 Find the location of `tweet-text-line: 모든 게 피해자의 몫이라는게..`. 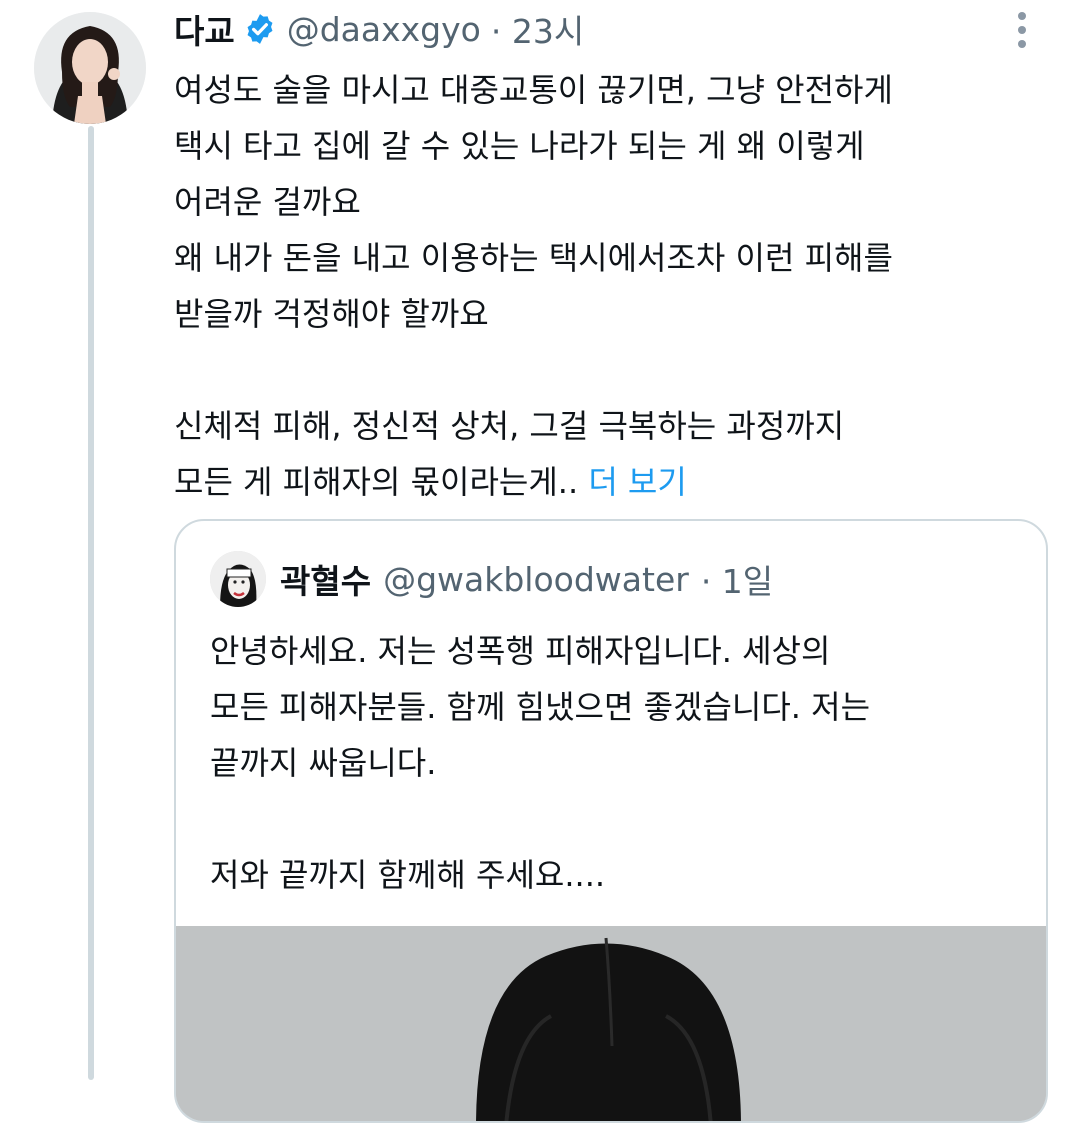

tweet-text-line: 모든 게 피해자의 몫이라는게.. is located at coordinates (376, 482).